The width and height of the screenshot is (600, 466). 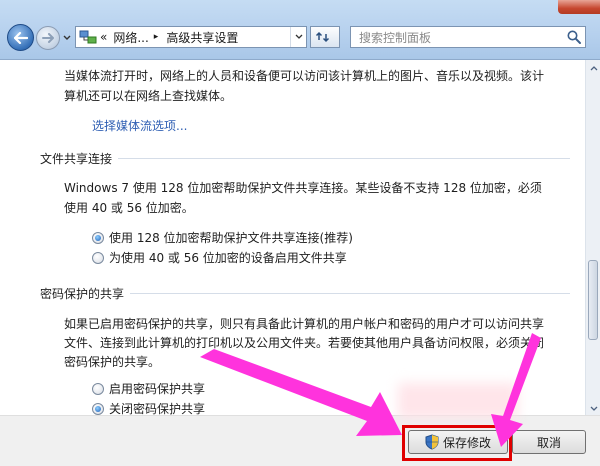 I want to click on file-sharing-title: 文件共享连接, so click(x=79, y=158).